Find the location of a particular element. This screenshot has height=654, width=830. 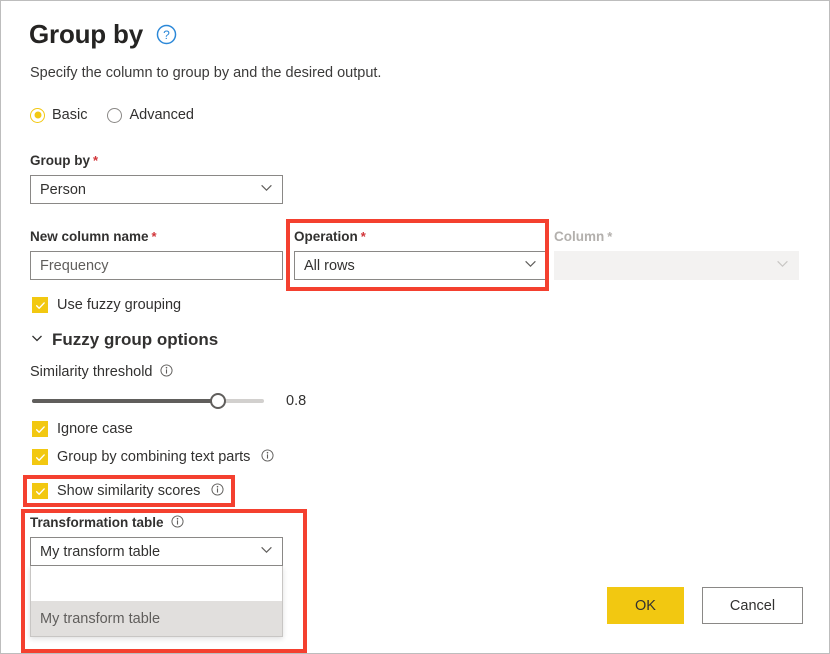

mode-radio-group: Basic Advanced is located at coordinates (112, 115).